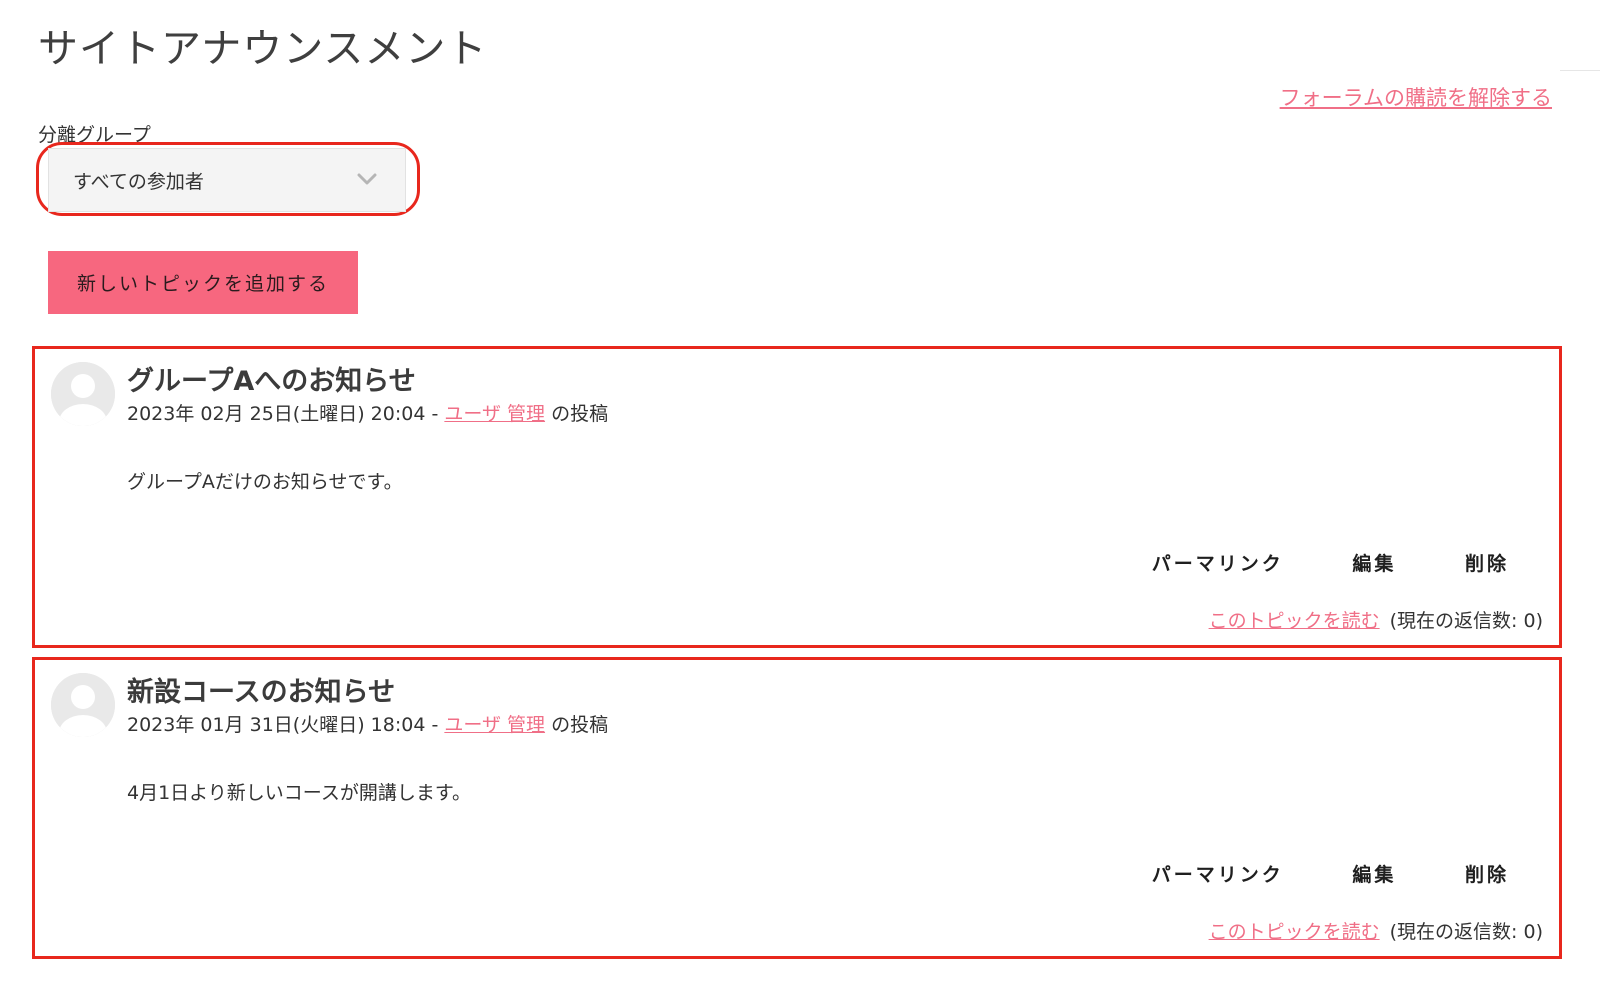 Image resolution: width=1600 pixels, height=996 pixels. I want to click on post-meta: 2023年 01月 31日(火曜日) 18:04 - ユーザ 管理 の投稿, so click(367, 723).